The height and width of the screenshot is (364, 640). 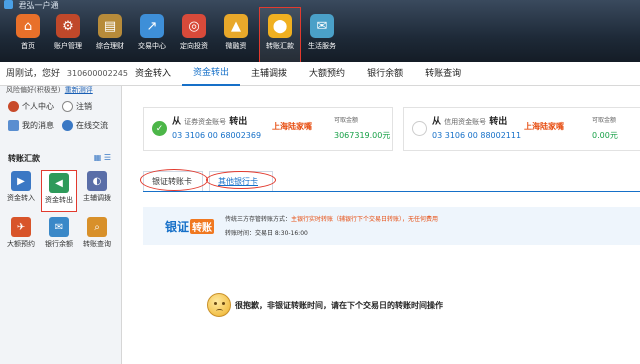 I want to click on toolbar-label: 交易中心, so click(x=152, y=46).